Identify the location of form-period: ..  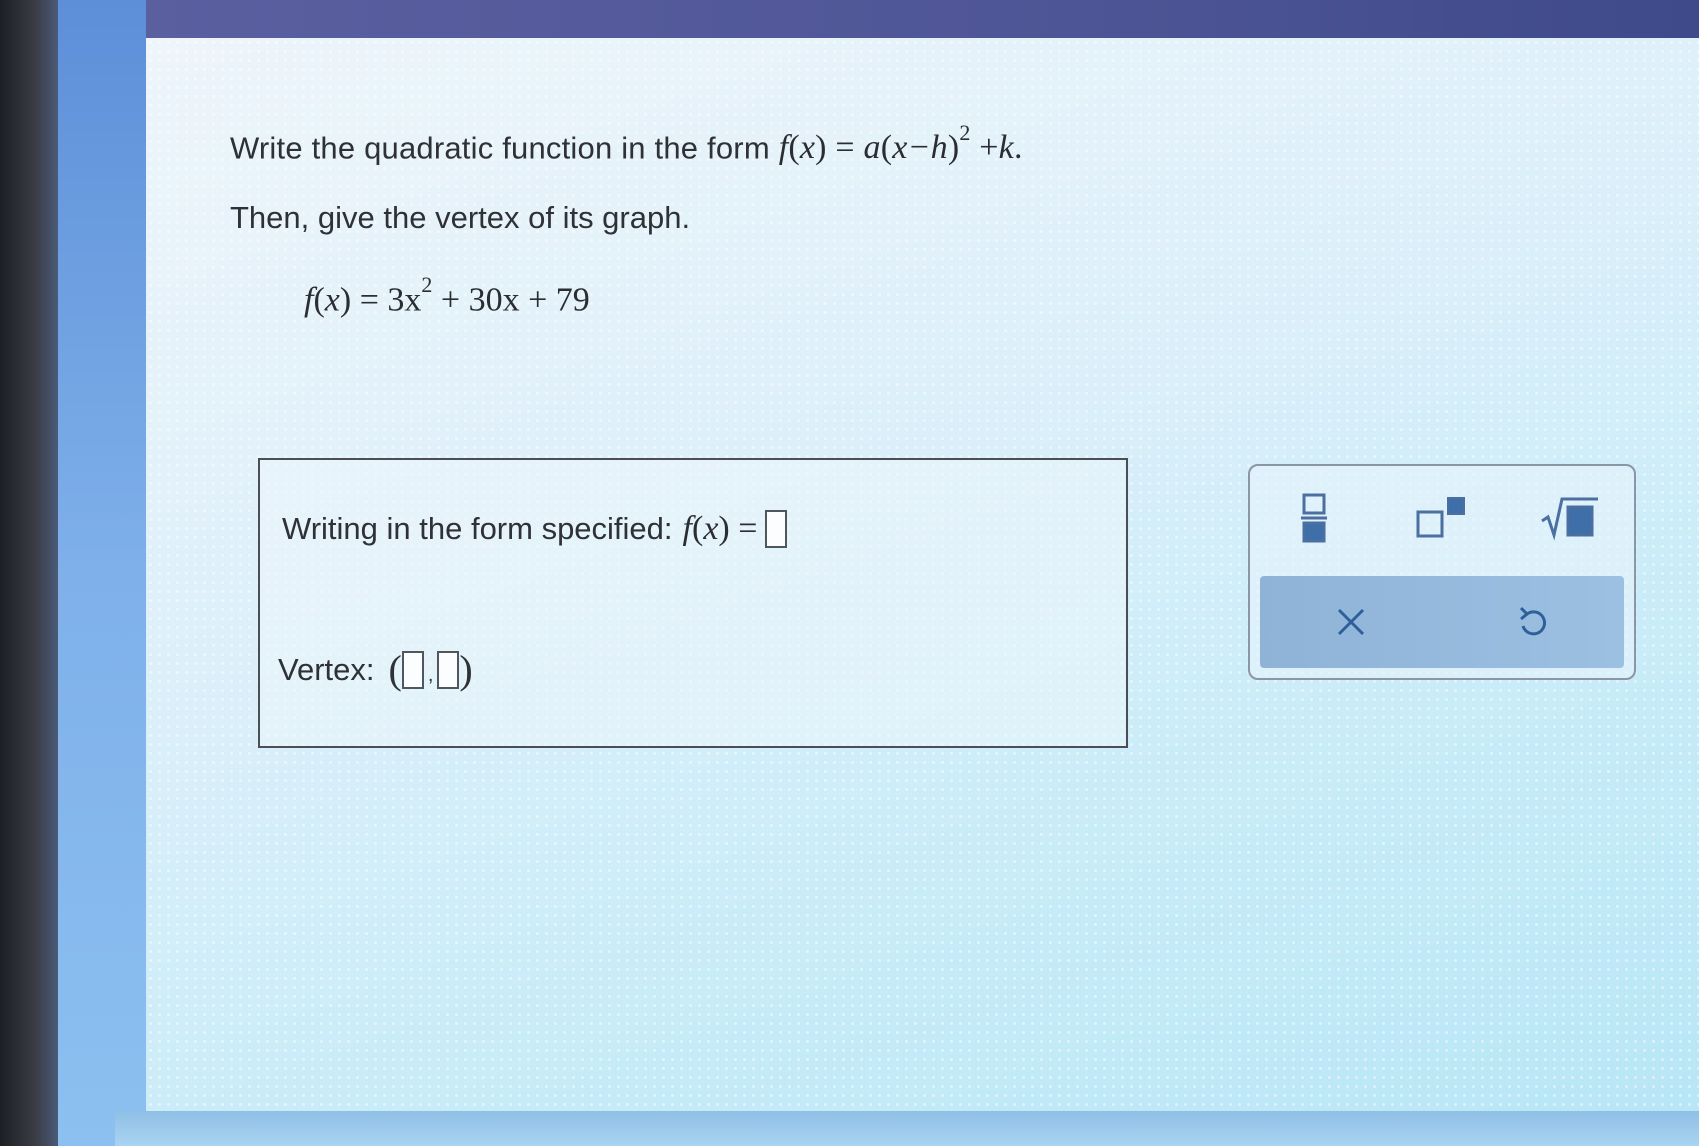
(1018, 148).